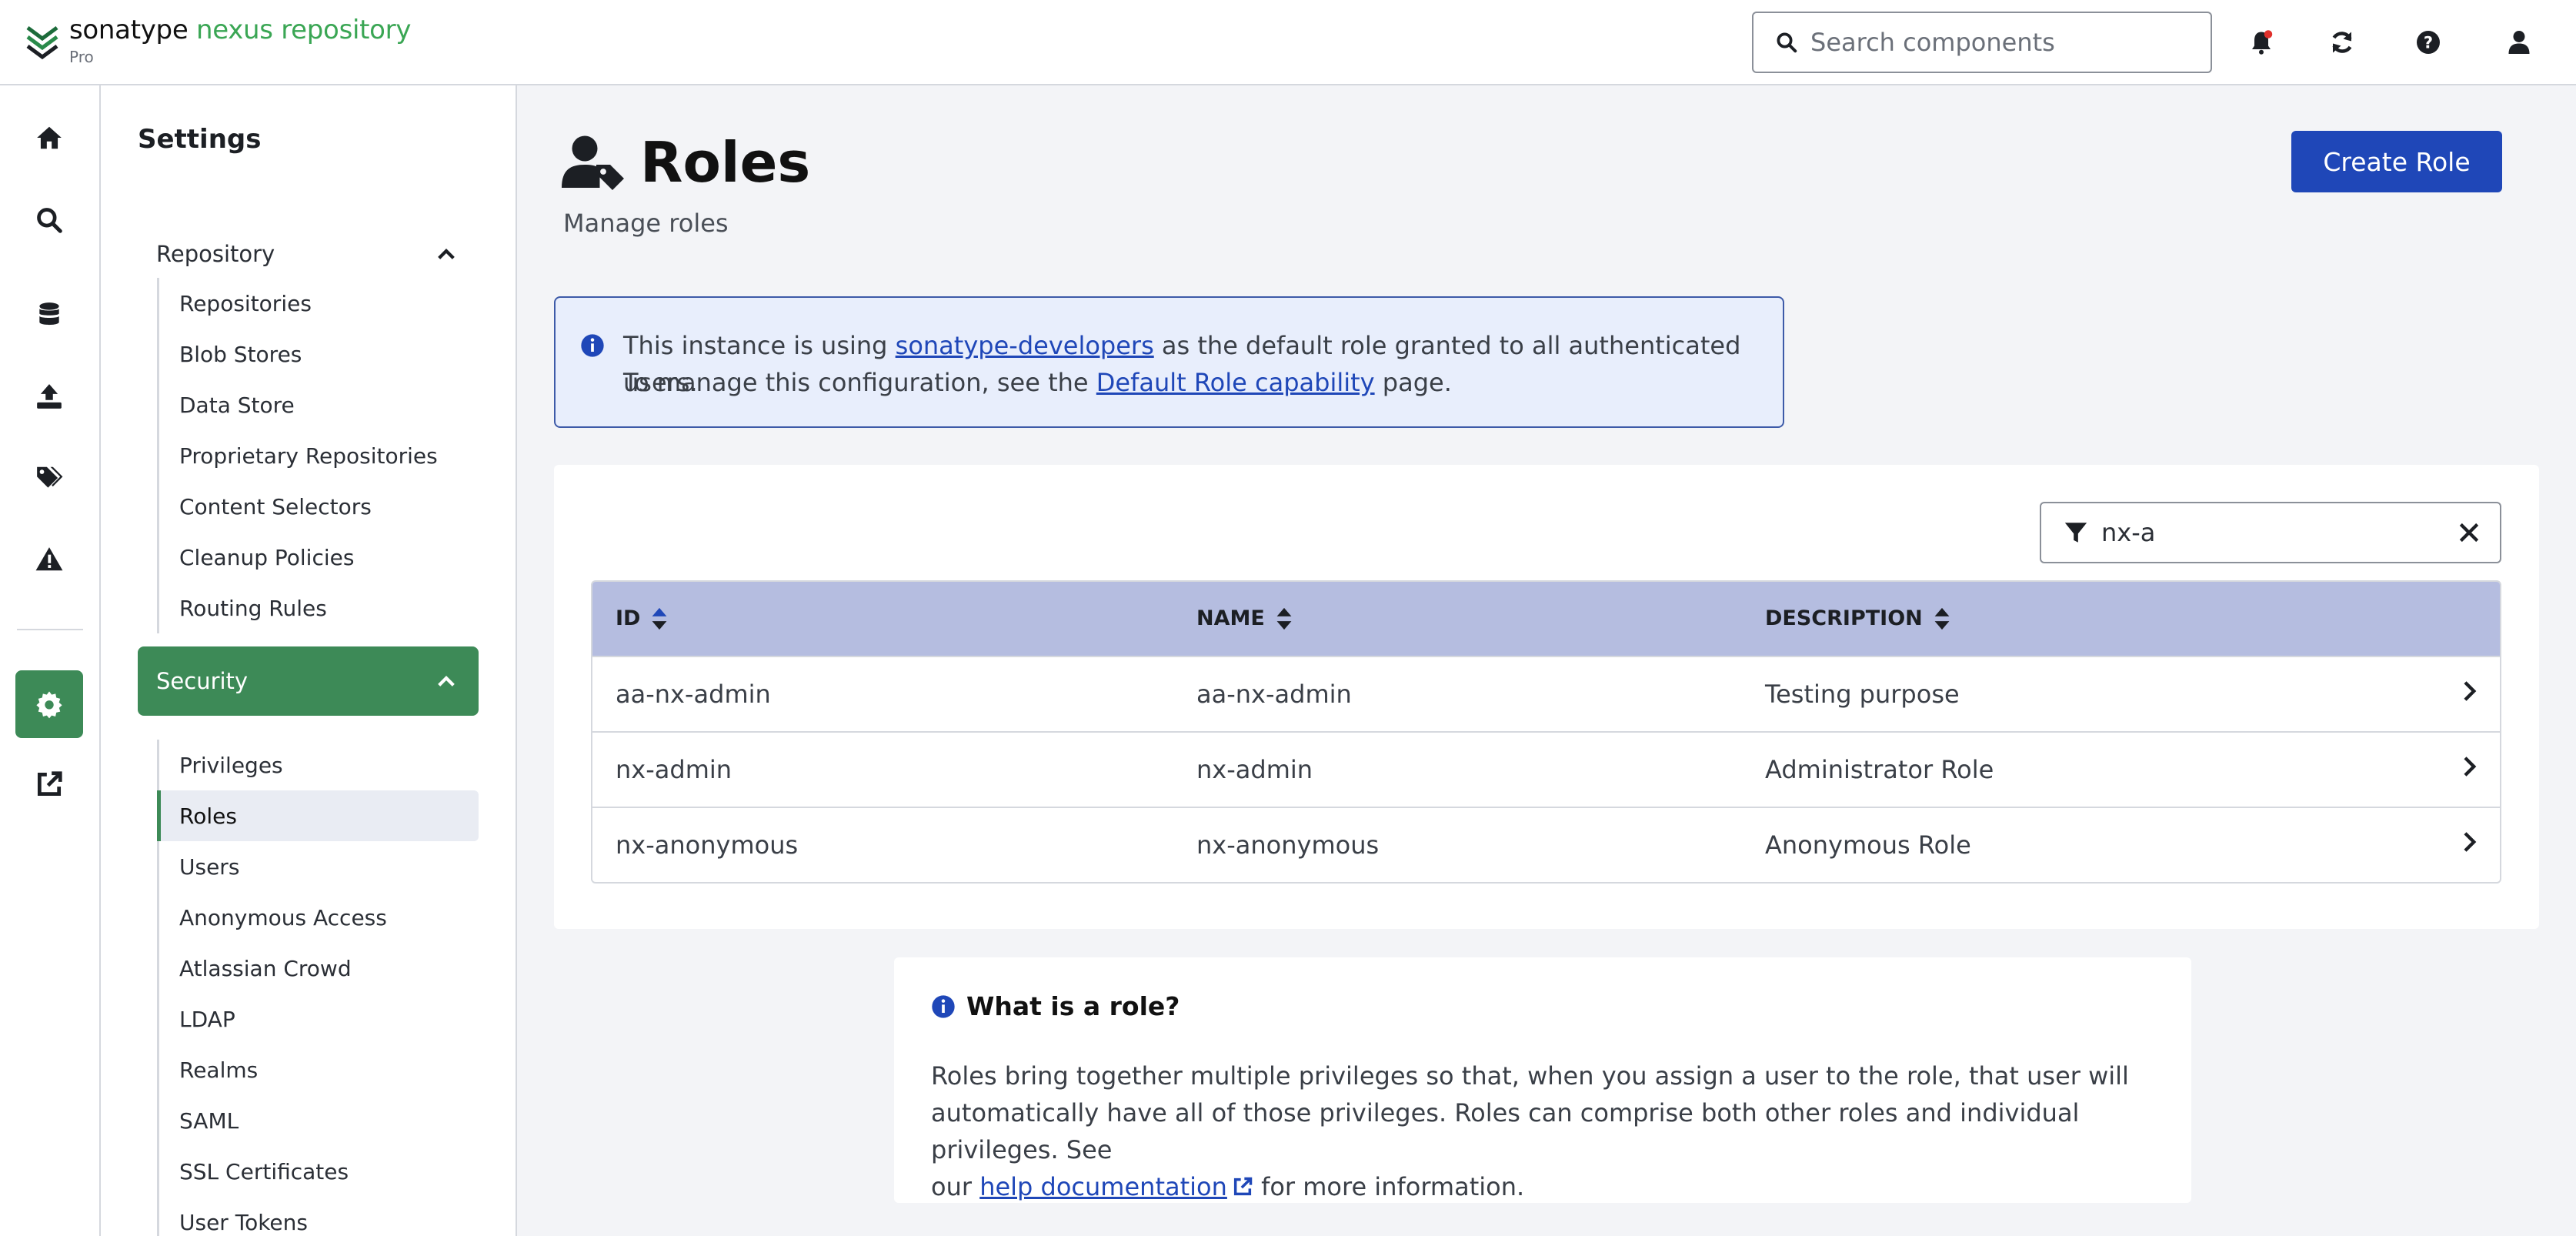  I want to click on nav-tags, so click(49, 478).